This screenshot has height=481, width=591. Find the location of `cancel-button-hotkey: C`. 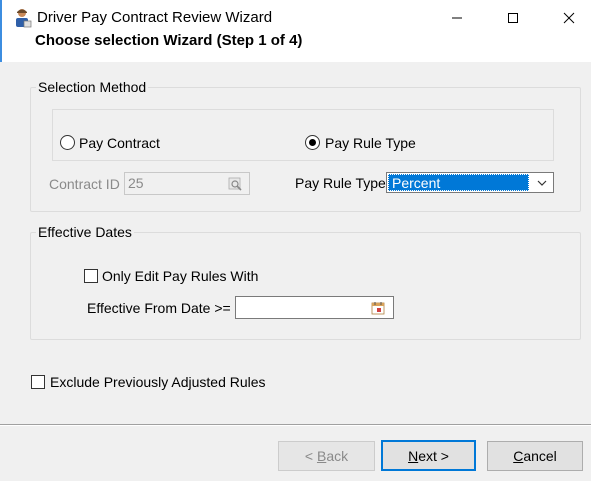

cancel-button-hotkey: C is located at coordinates (518, 456).